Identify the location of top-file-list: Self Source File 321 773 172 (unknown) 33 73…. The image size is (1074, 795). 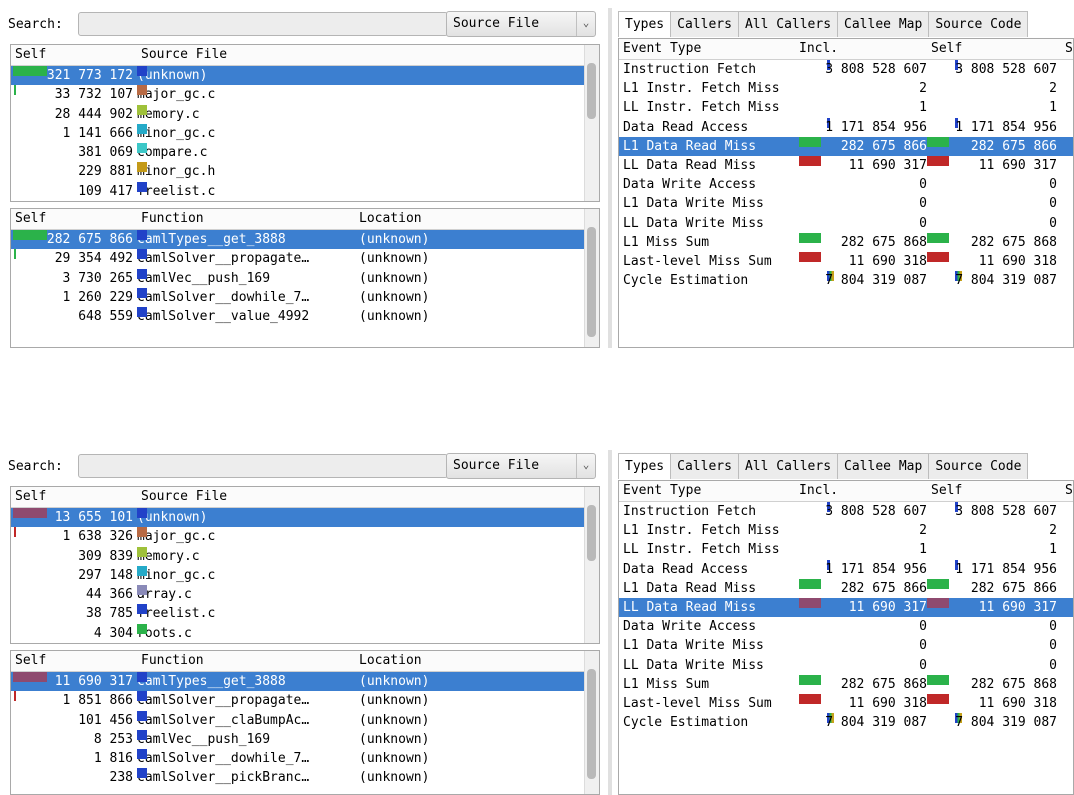
(305, 123).